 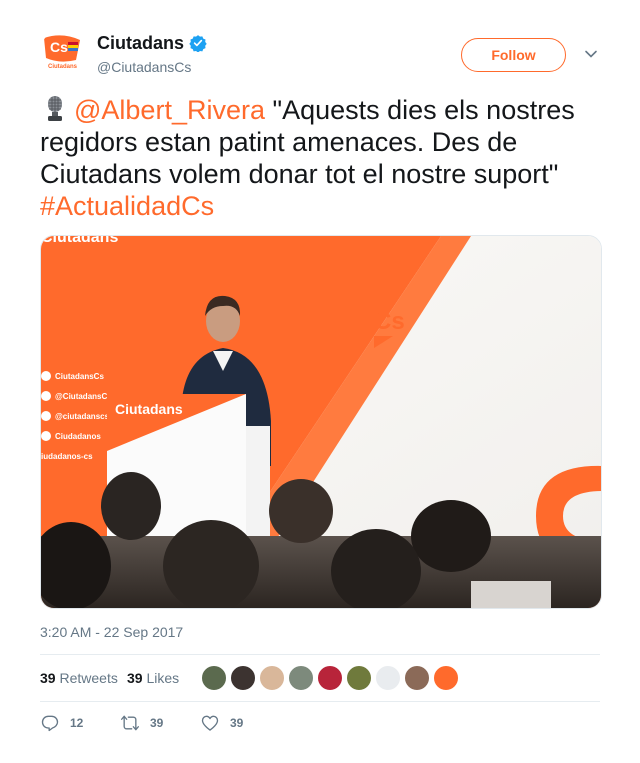 What do you see at coordinates (55, 108) in the screenshot?
I see `microphone-icon` at bounding box center [55, 108].